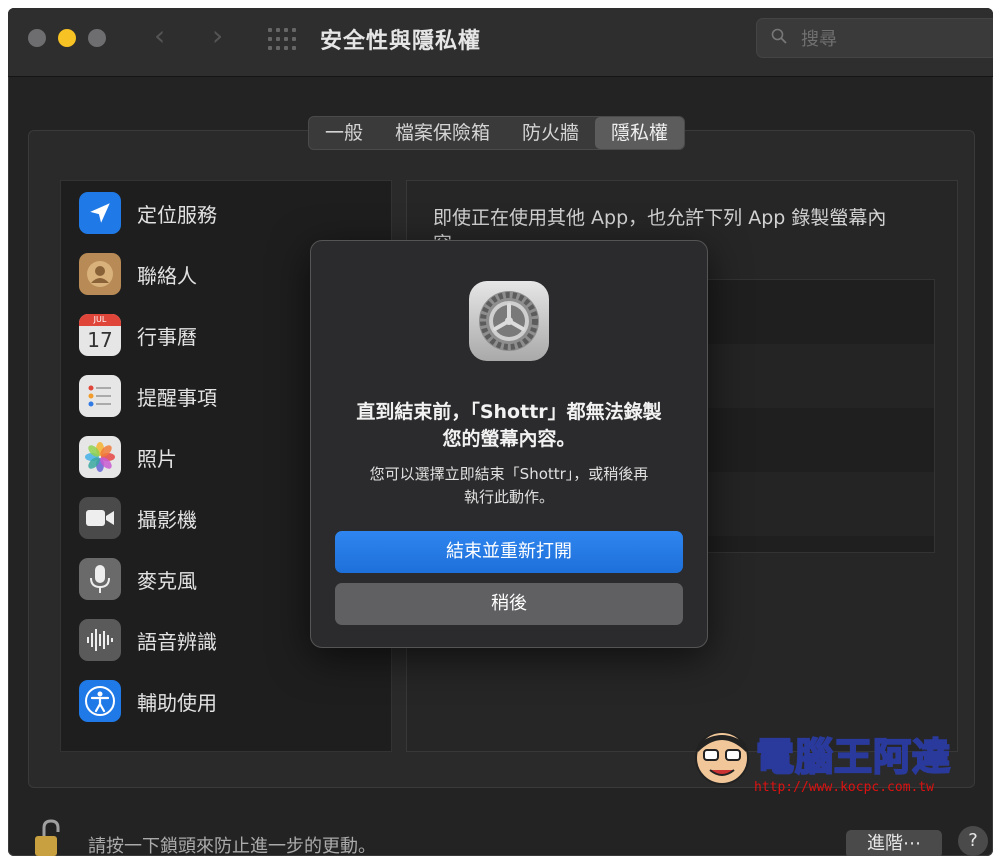 This screenshot has width=1000, height=863. What do you see at coordinates (640, 133) in the screenshot?
I see `tab-privacy: 隱私權` at bounding box center [640, 133].